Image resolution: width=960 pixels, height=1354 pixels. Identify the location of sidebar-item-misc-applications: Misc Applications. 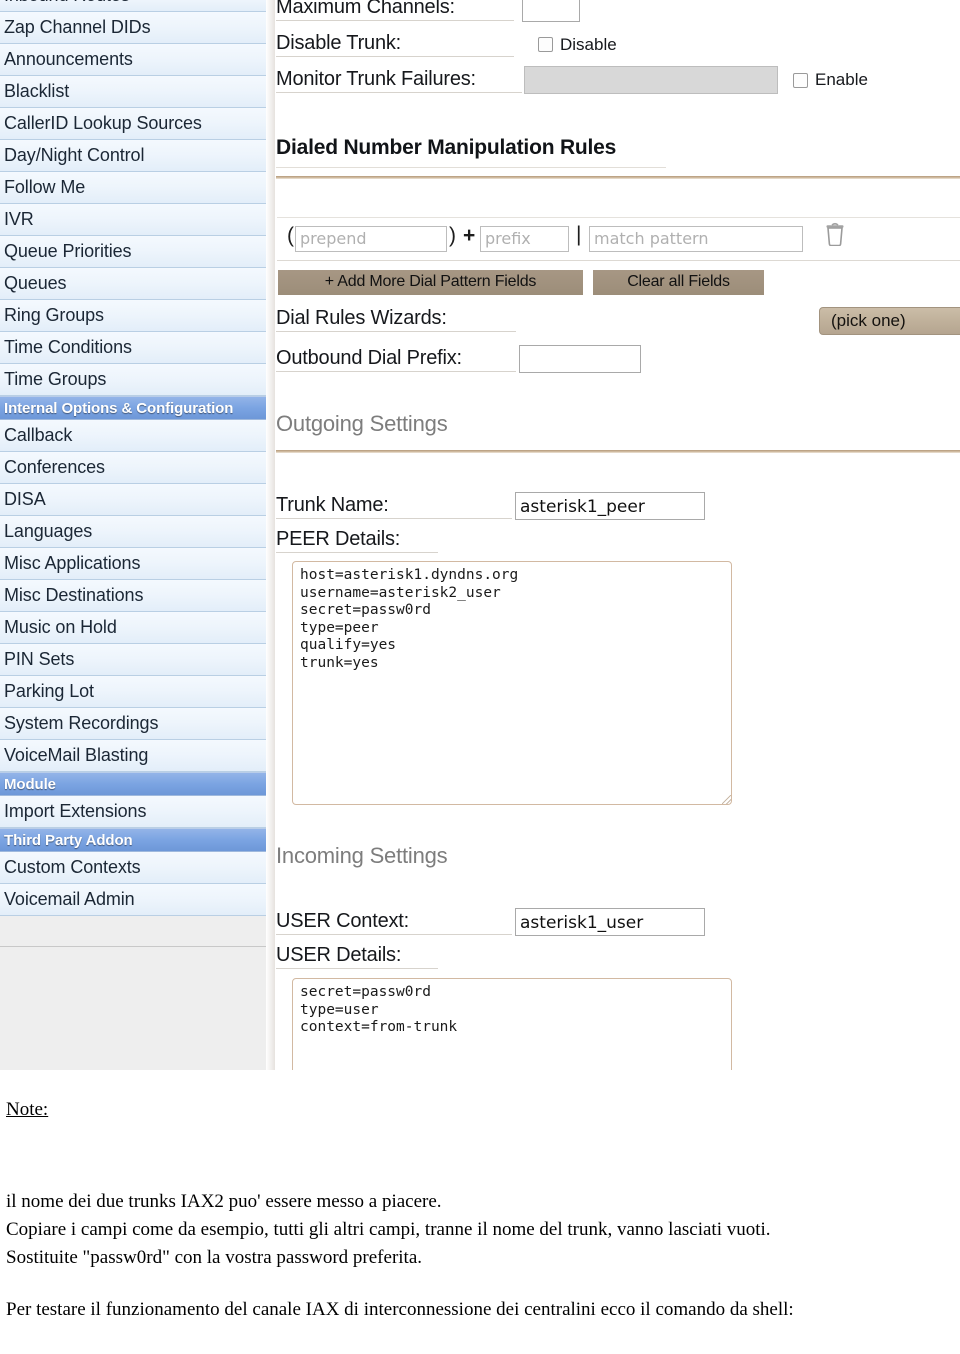
(133, 564).